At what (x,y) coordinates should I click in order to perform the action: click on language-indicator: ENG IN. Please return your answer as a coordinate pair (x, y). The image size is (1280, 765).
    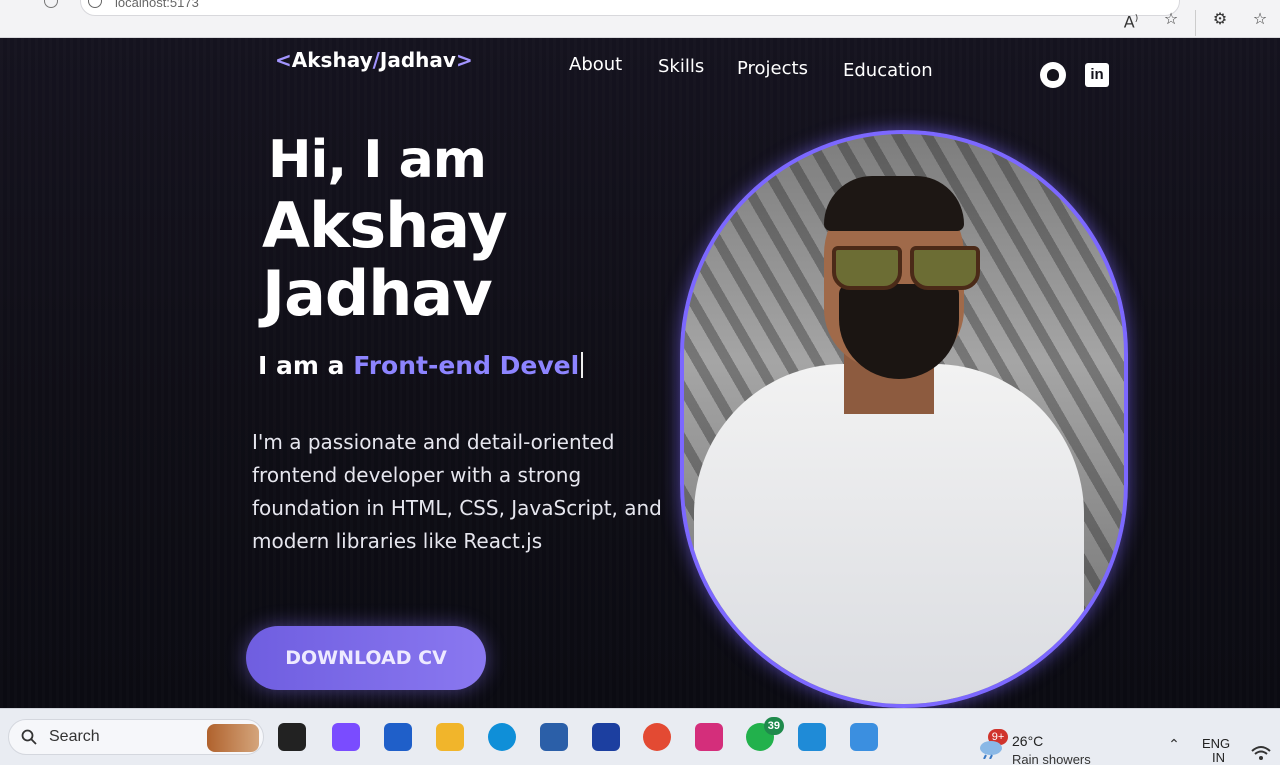
    Looking at the image, I should click on (1216, 751).